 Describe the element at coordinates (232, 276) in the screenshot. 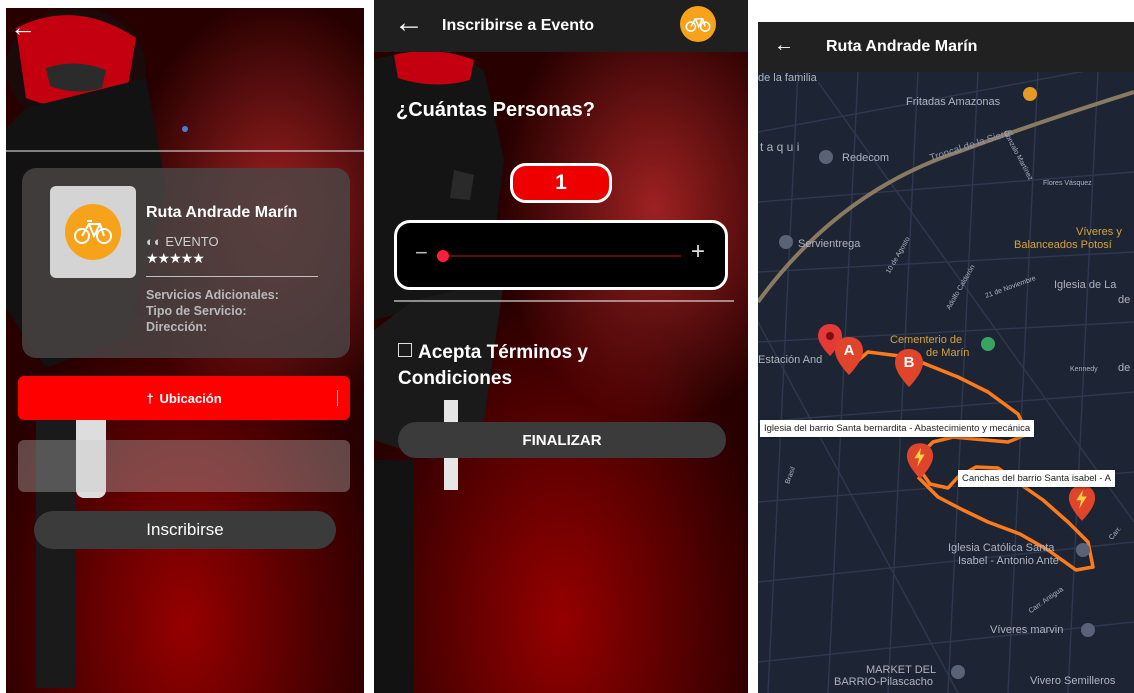

I see `card-divider` at that location.